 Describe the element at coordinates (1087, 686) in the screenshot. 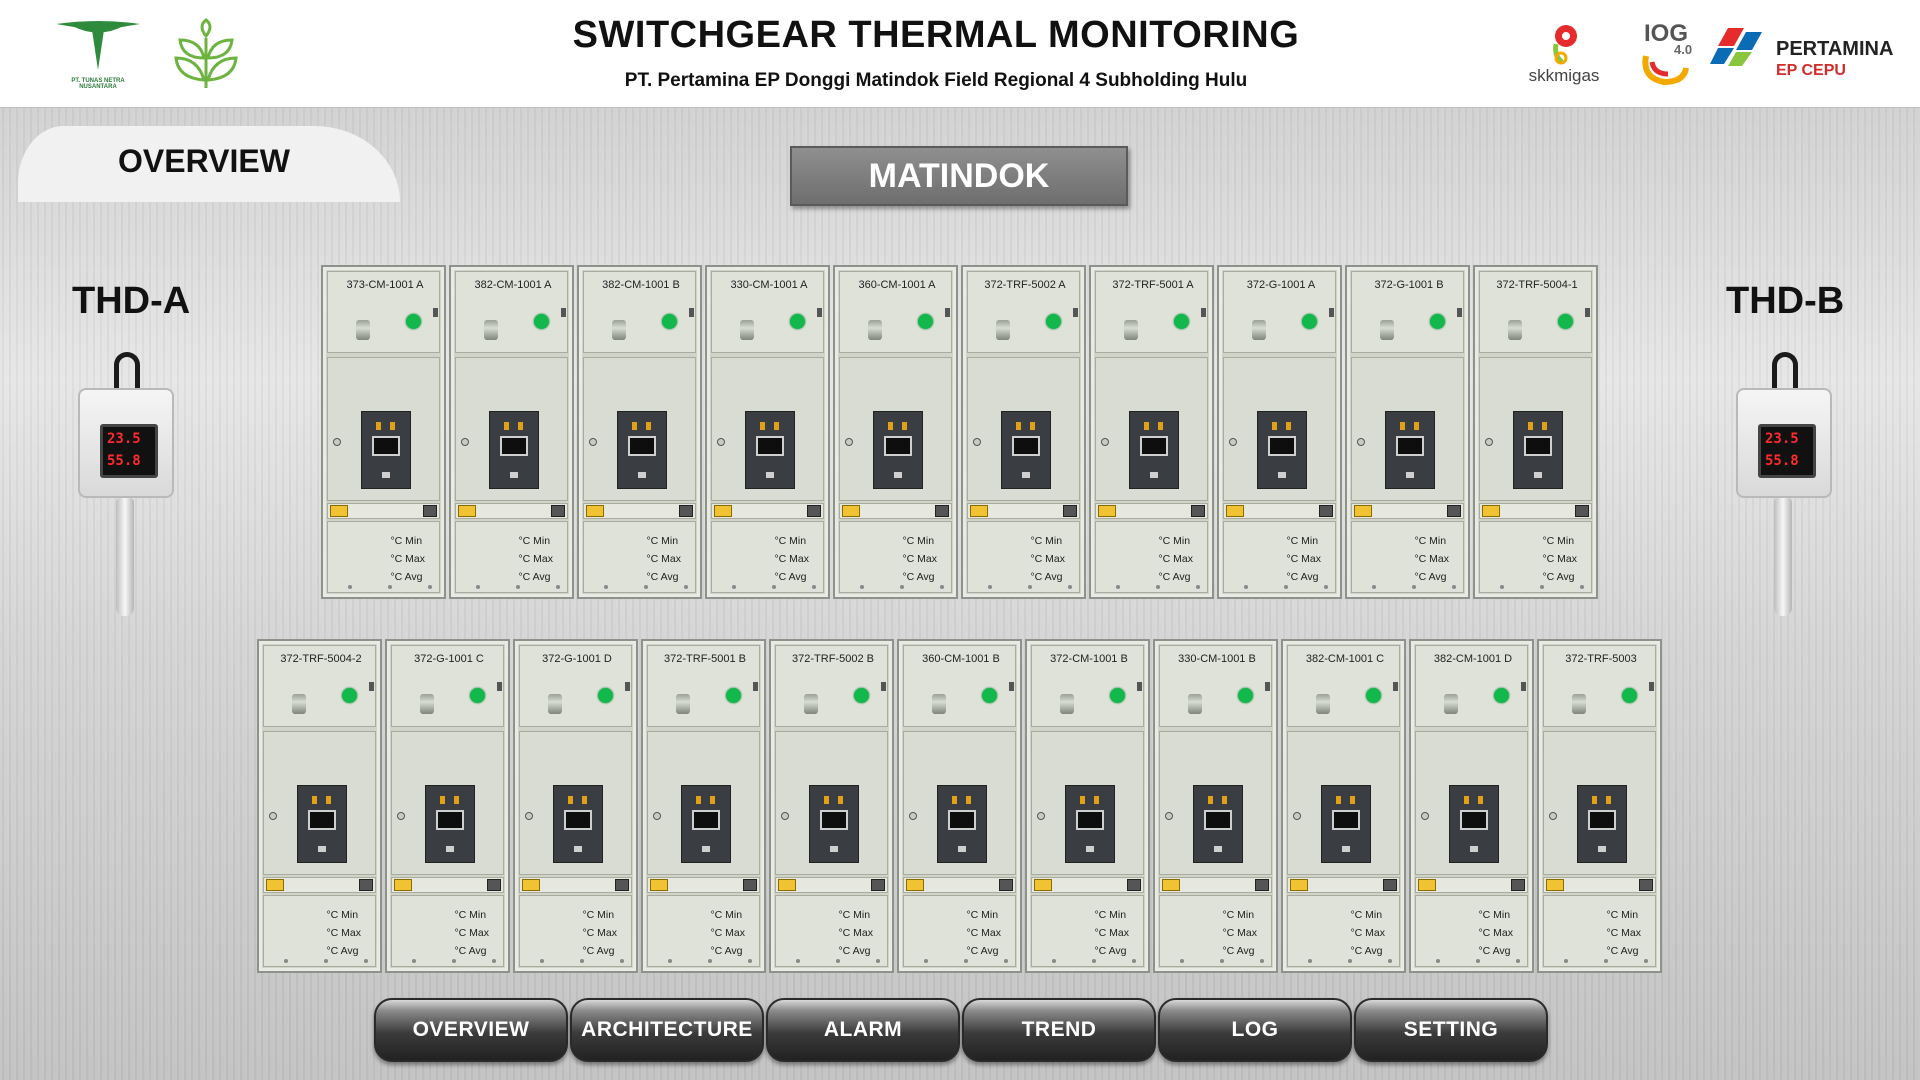

I see `panel-top-compartment: 372-CM-1001 B` at that location.